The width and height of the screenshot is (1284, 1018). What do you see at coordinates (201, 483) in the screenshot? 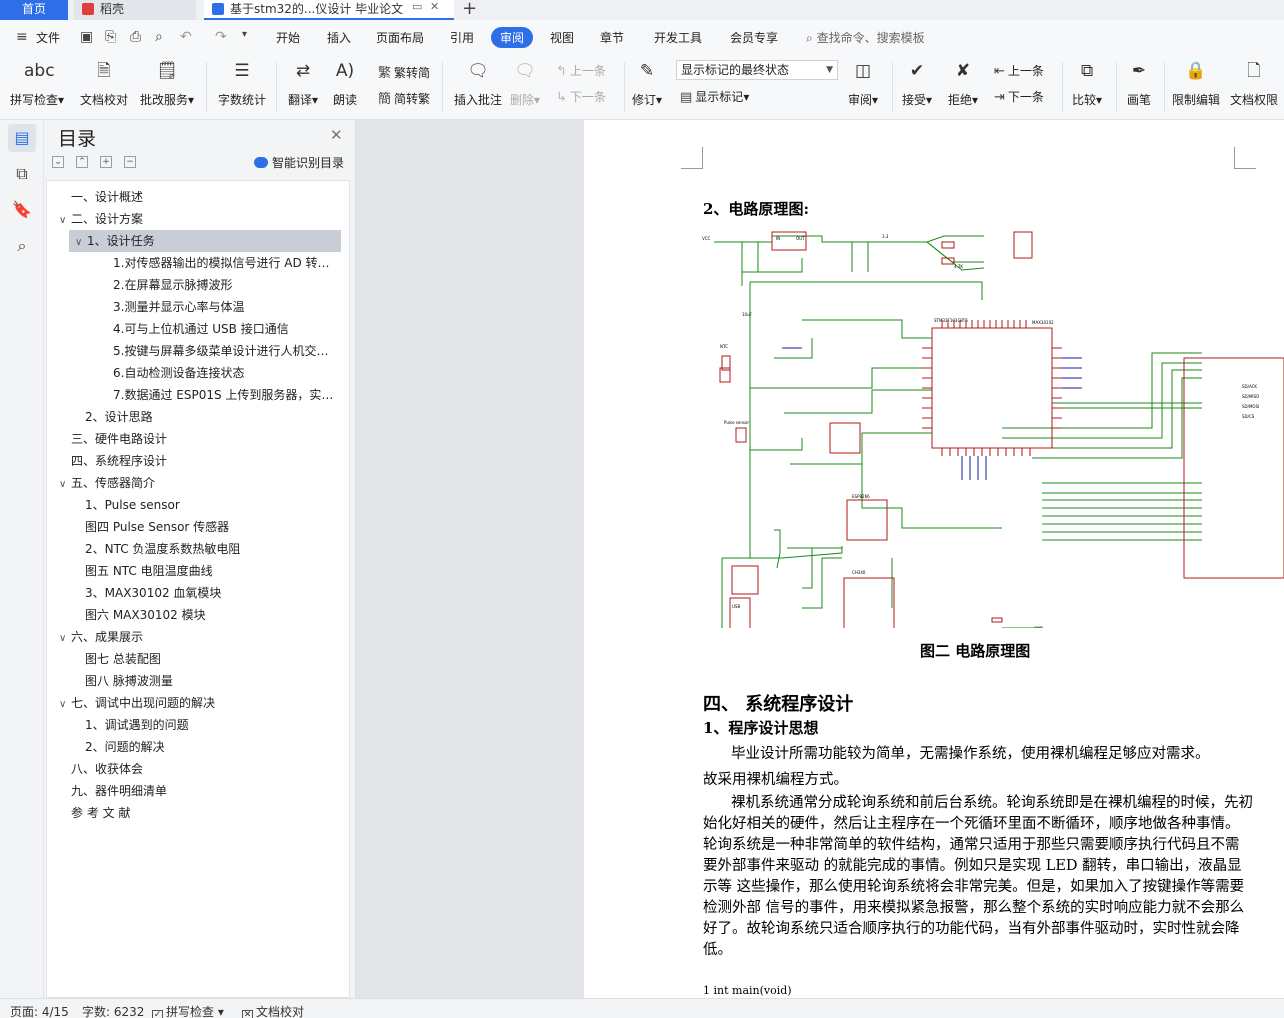
I see `toc-item: ∨ 五、传感器简介` at bounding box center [201, 483].